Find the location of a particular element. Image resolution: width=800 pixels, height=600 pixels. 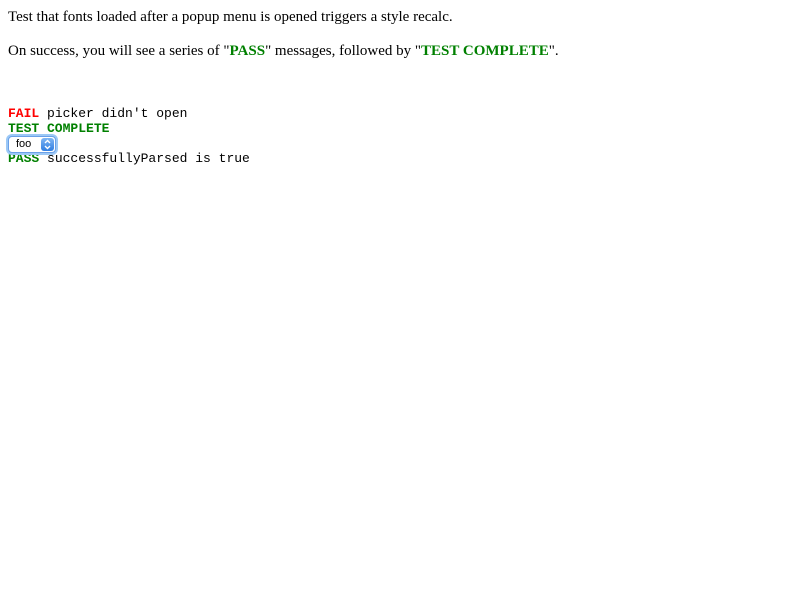

test-complete-label: TEST COMPLETE is located at coordinates (59, 128).